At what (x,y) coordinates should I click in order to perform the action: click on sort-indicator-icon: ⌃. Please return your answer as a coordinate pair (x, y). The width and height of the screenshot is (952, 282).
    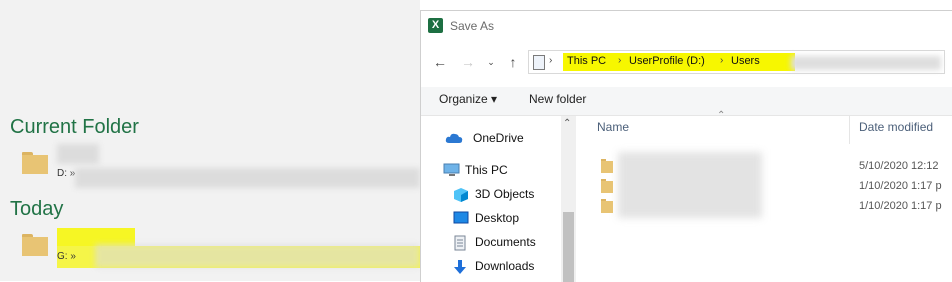
    Looking at the image, I should click on (721, 115).